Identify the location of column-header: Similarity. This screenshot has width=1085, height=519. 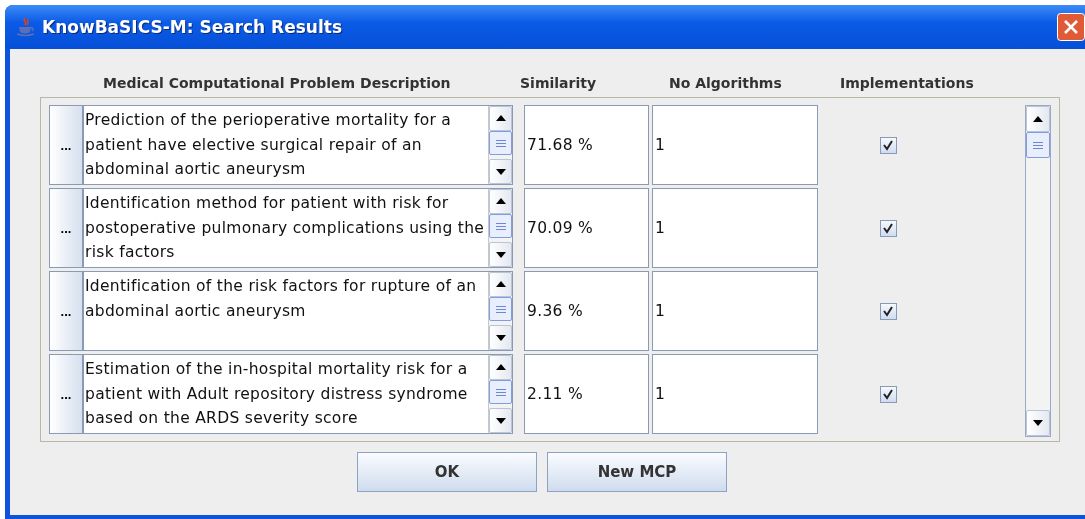
(559, 83).